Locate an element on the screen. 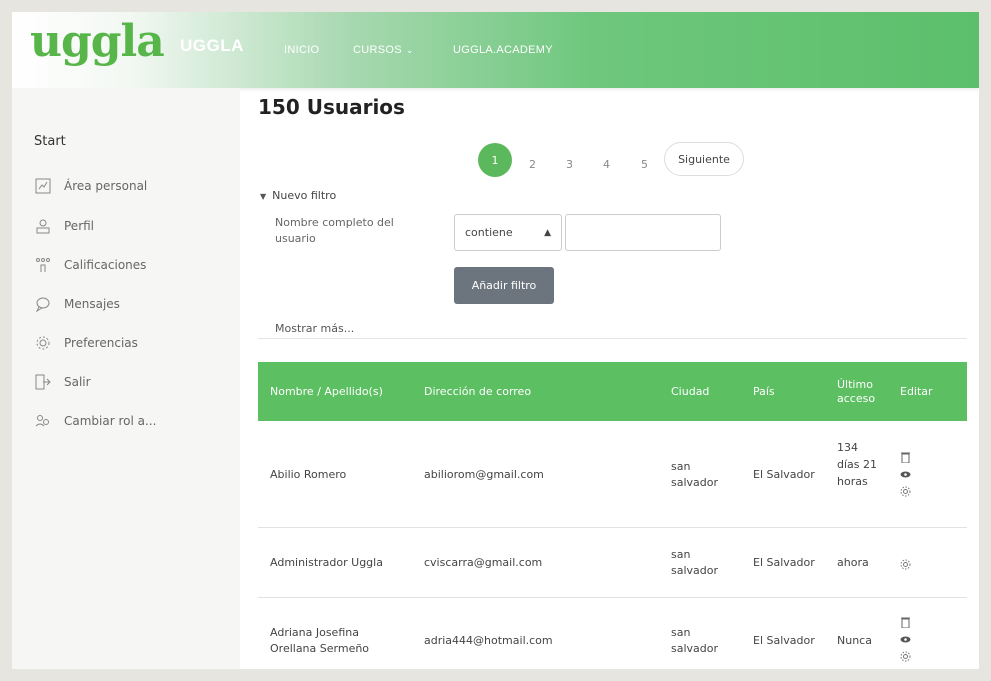  sidebar-item-mensajes: Mensajes is located at coordinates (77, 304).